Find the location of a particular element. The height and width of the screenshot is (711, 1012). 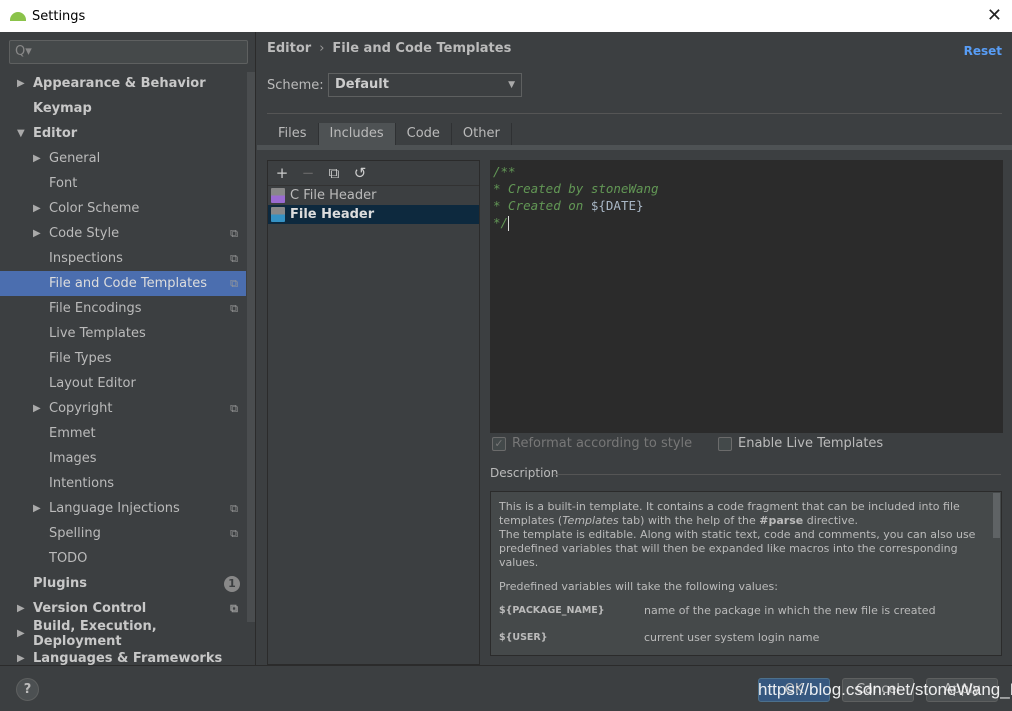

sidebar-item-label: Color Scheme is located at coordinates (94, 208).